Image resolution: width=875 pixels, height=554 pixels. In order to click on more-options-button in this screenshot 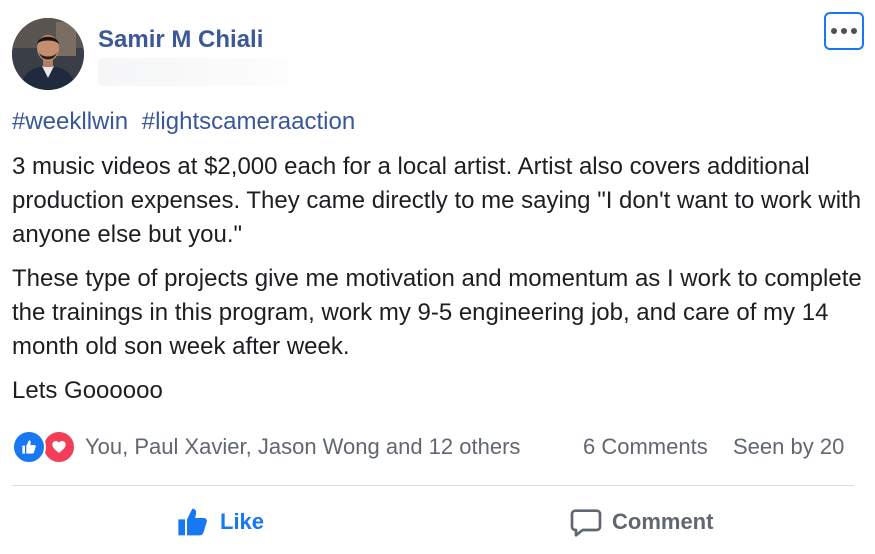, I will do `click(844, 31)`.